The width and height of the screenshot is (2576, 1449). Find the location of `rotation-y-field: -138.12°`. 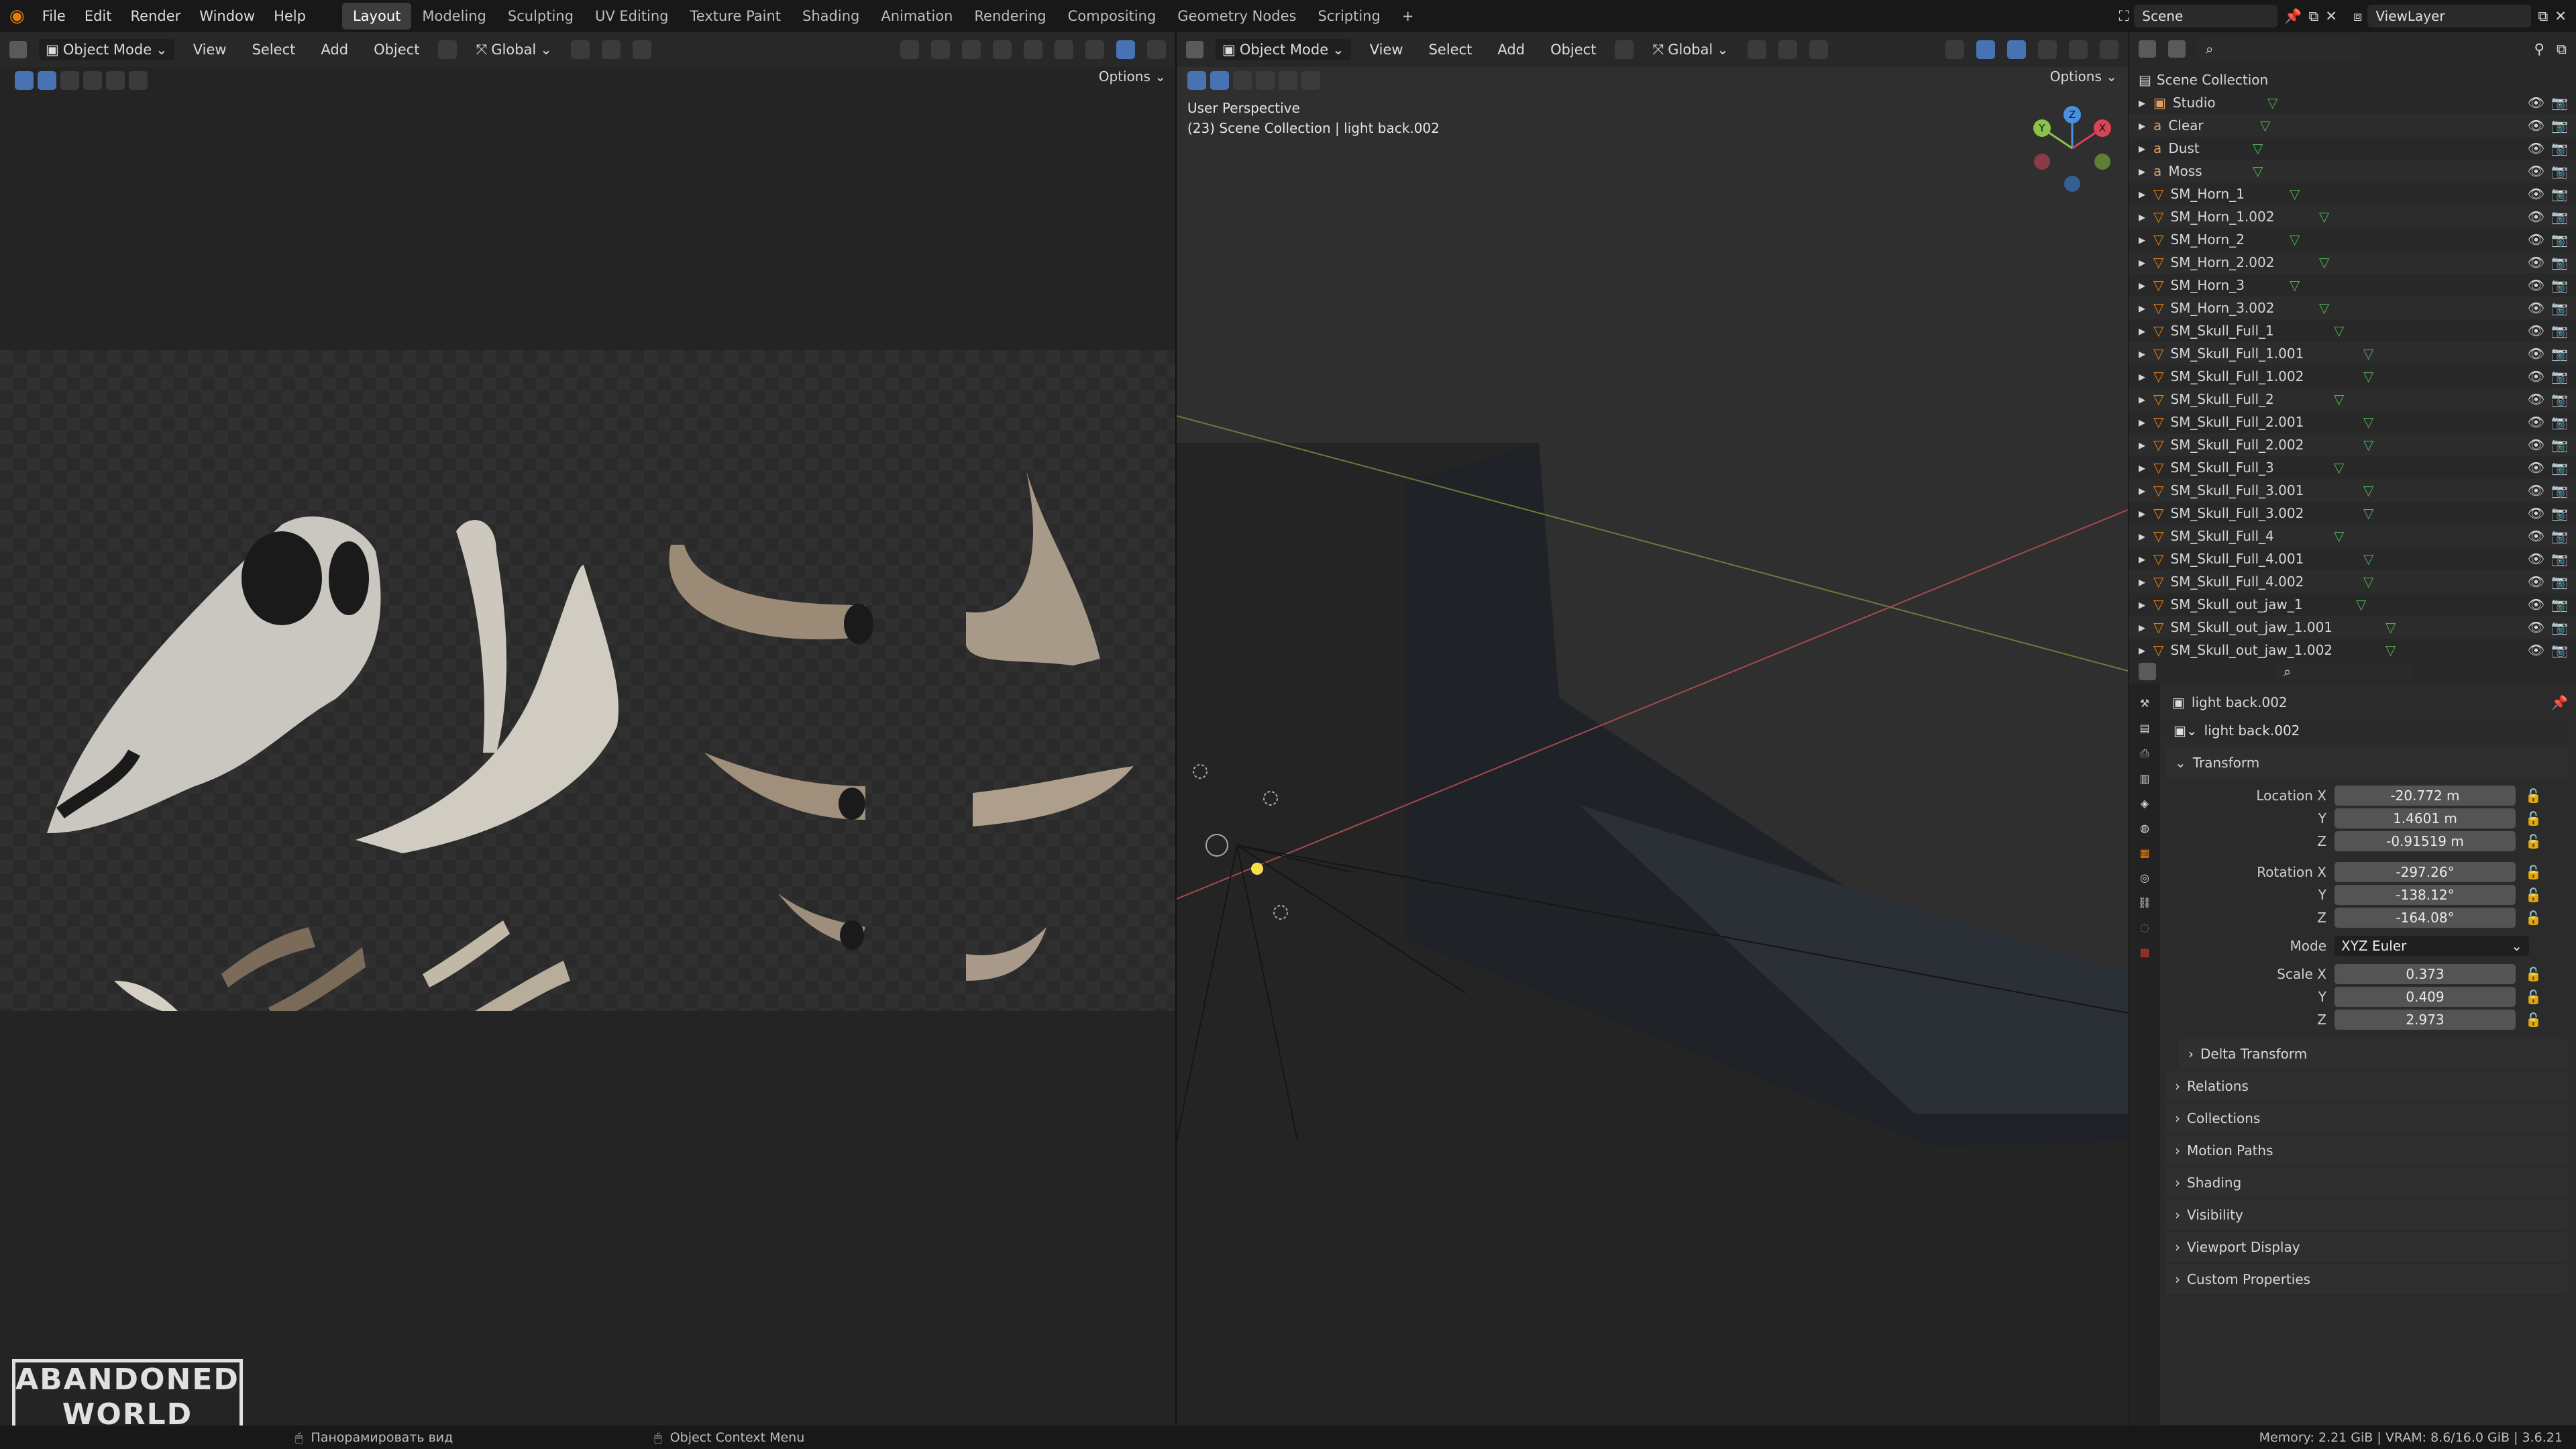

rotation-y-field: -138.12° is located at coordinates (2425, 895).